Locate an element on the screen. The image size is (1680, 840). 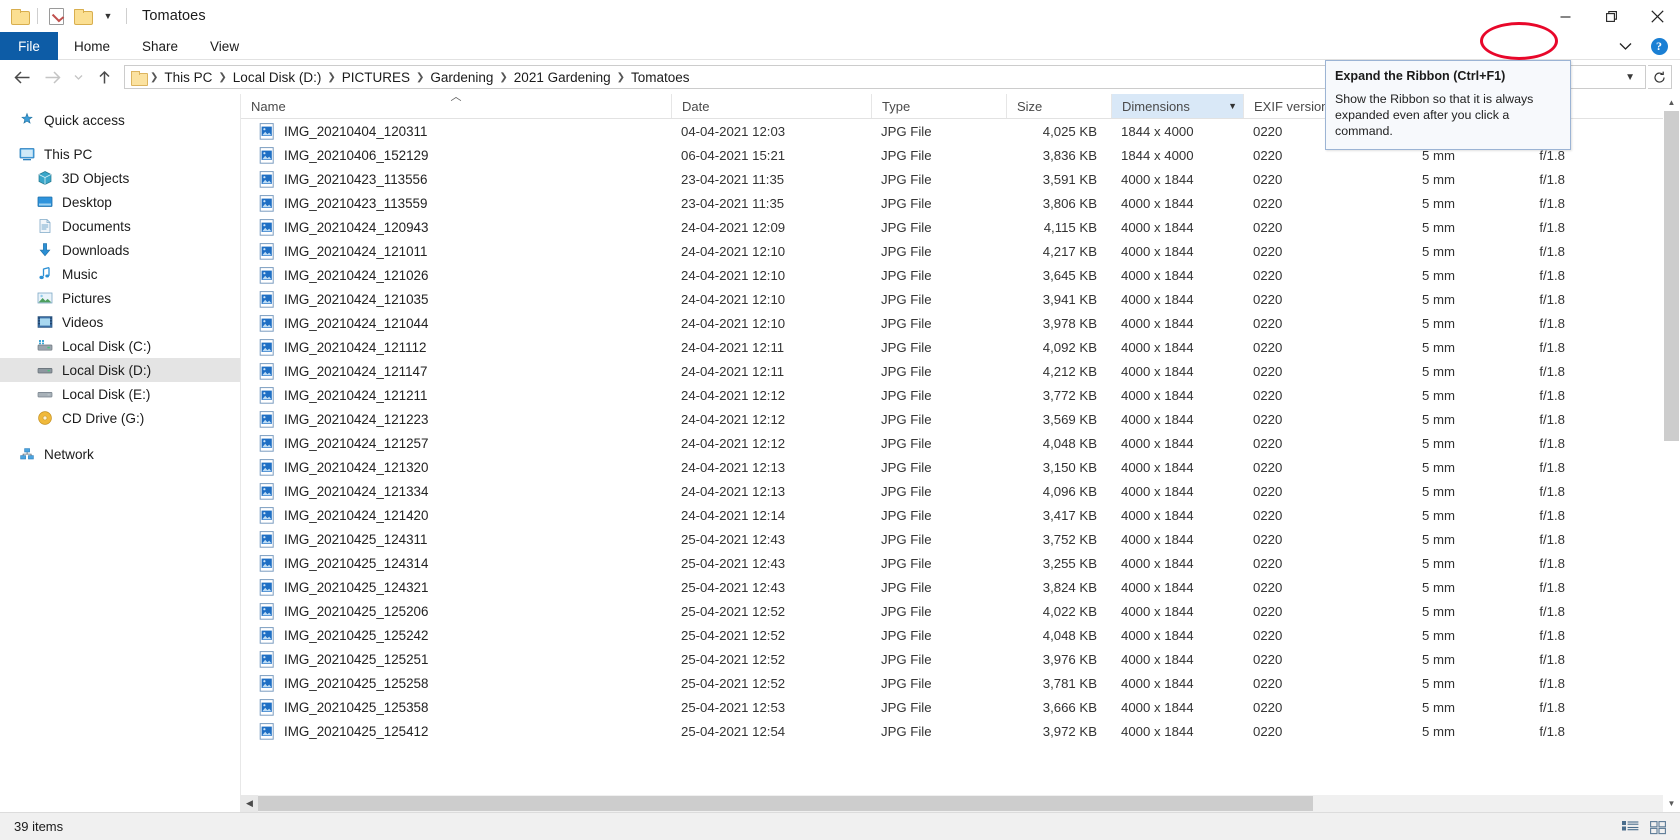
column-header-date: Date is located at coordinates (771, 106).